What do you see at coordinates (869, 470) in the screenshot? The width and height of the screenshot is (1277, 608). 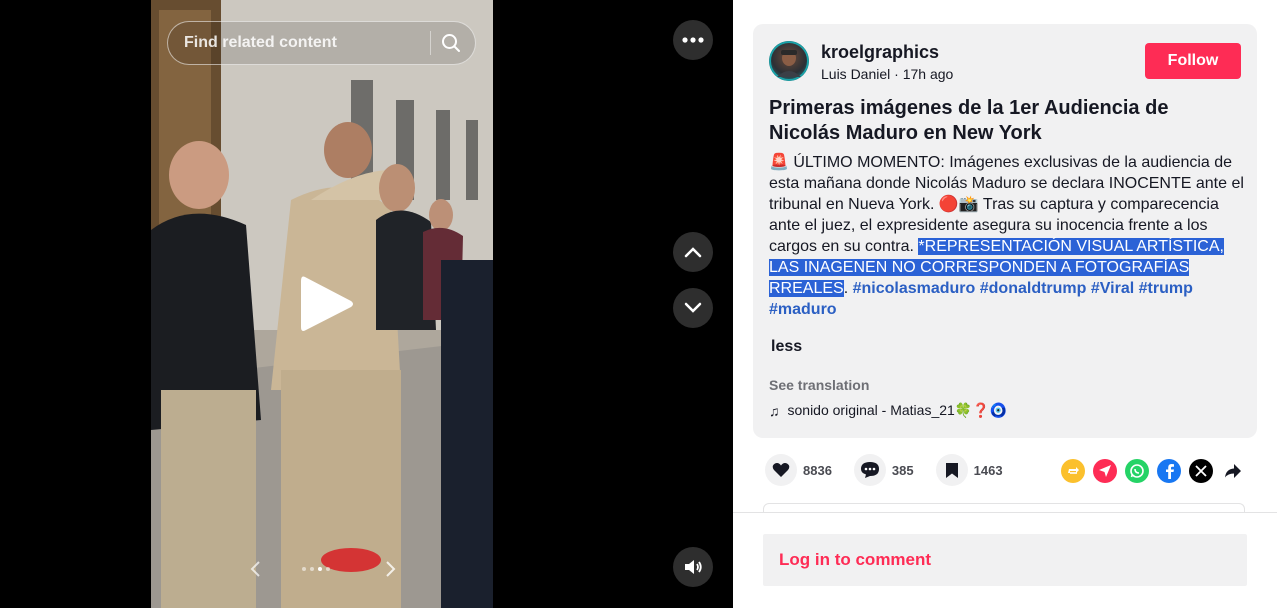 I see `comment-icon` at bounding box center [869, 470].